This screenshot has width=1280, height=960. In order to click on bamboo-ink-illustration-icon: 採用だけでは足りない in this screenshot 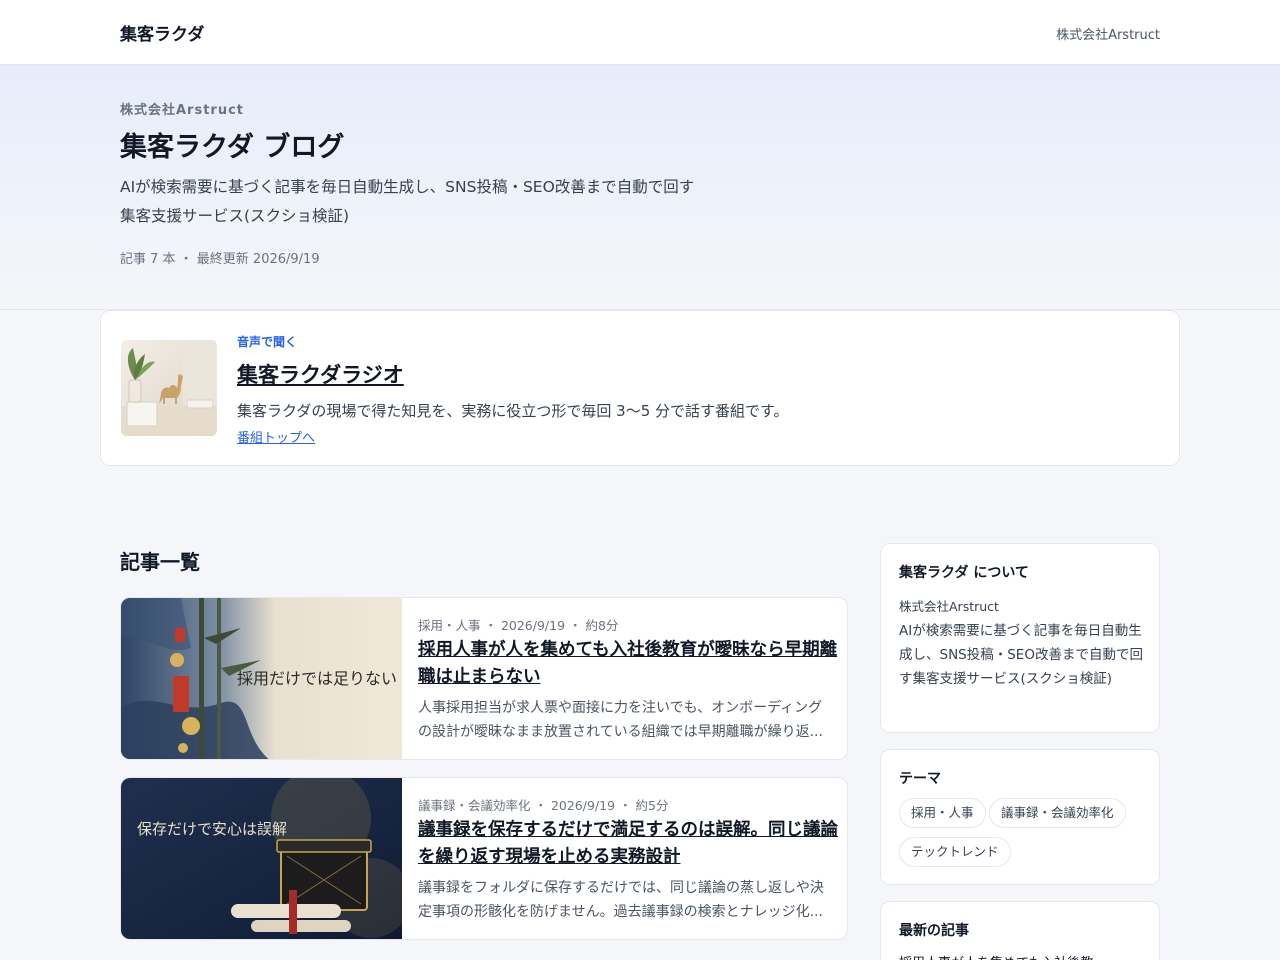, I will do `click(261, 678)`.